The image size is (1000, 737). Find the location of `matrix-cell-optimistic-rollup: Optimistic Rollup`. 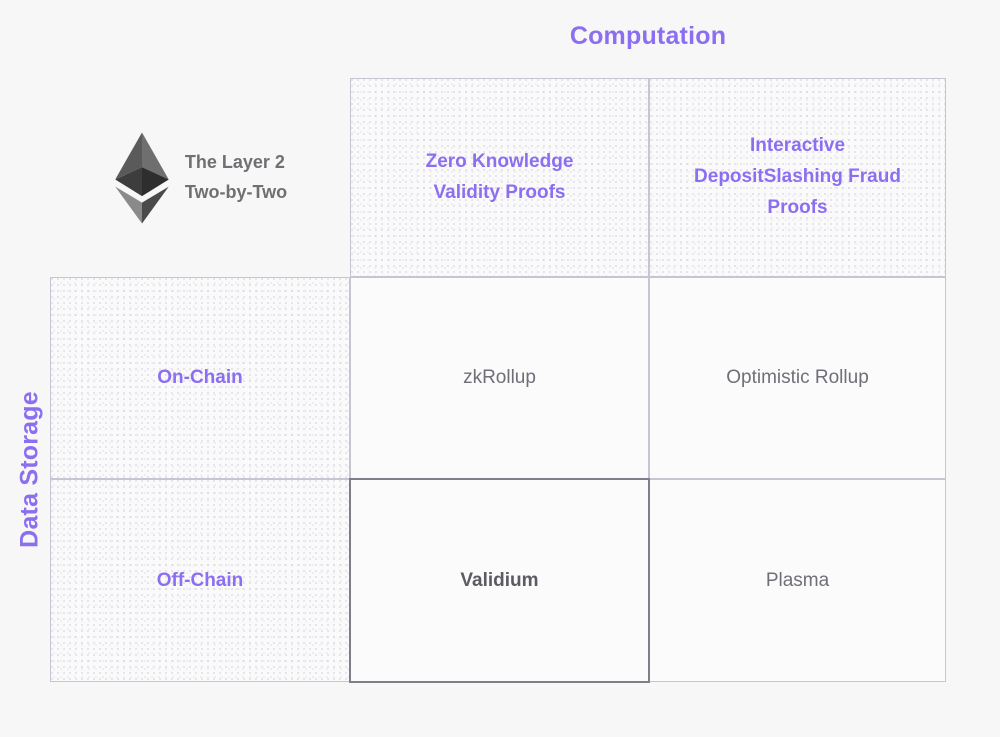

matrix-cell-optimistic-rollup: Optimistic Rollup is located at coordinates (797, 378).